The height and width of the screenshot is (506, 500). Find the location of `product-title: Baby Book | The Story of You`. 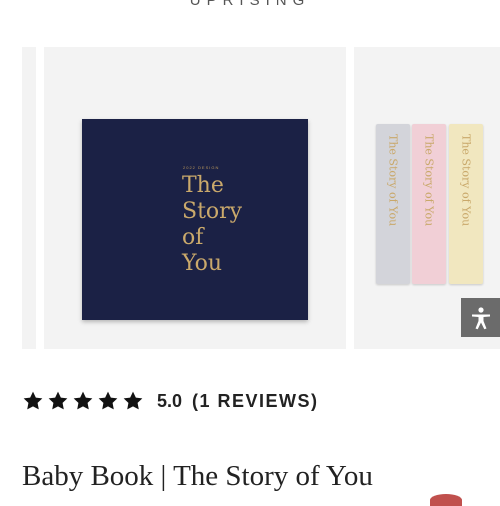

product-title: Baby Book | The Story of You is located at coordinates (197, 476).